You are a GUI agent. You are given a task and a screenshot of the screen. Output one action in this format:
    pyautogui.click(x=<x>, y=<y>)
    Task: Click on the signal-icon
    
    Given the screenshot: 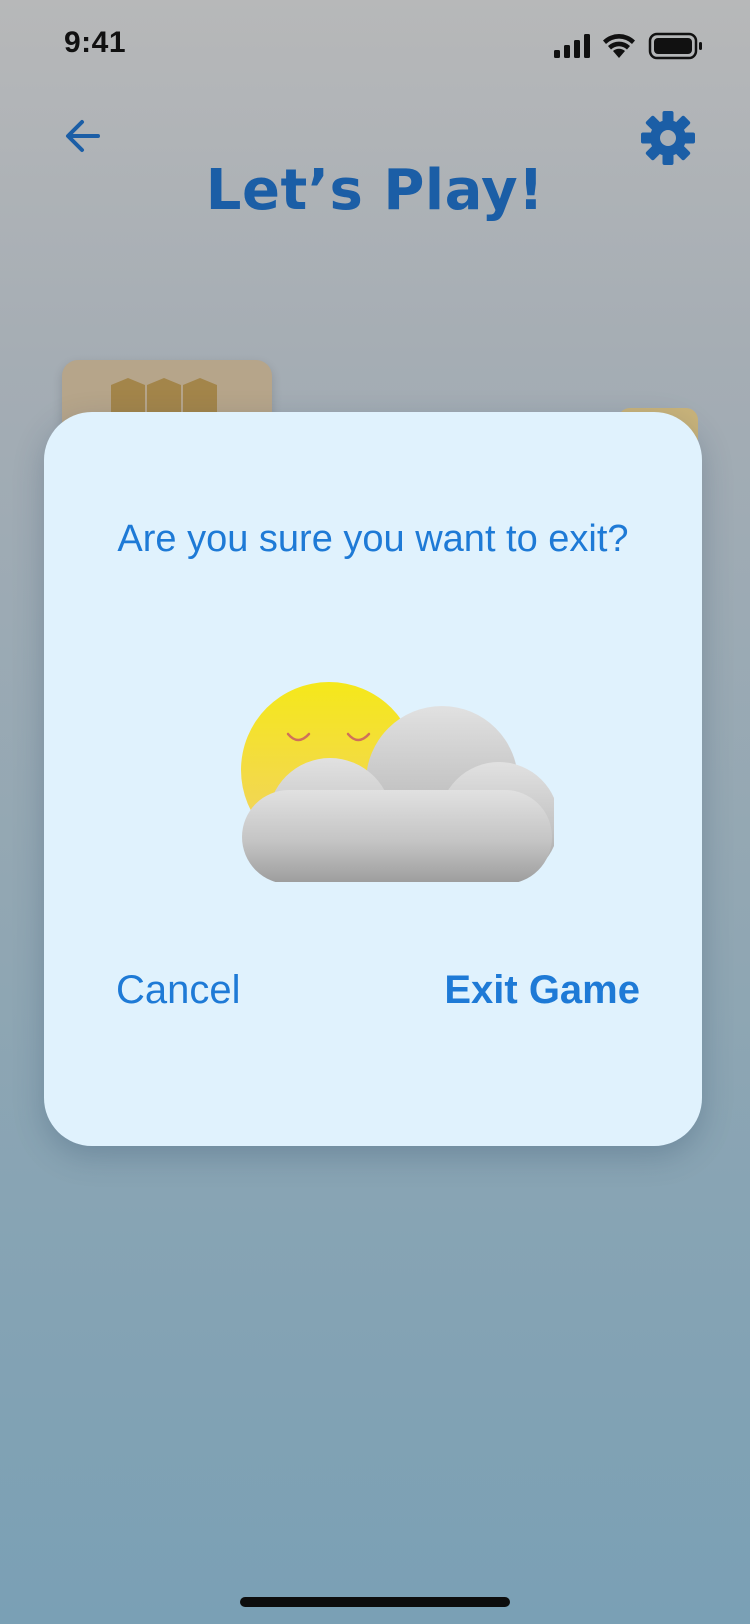 What is the action you would take?
    pyautogui.click(x=572, y=46)
    